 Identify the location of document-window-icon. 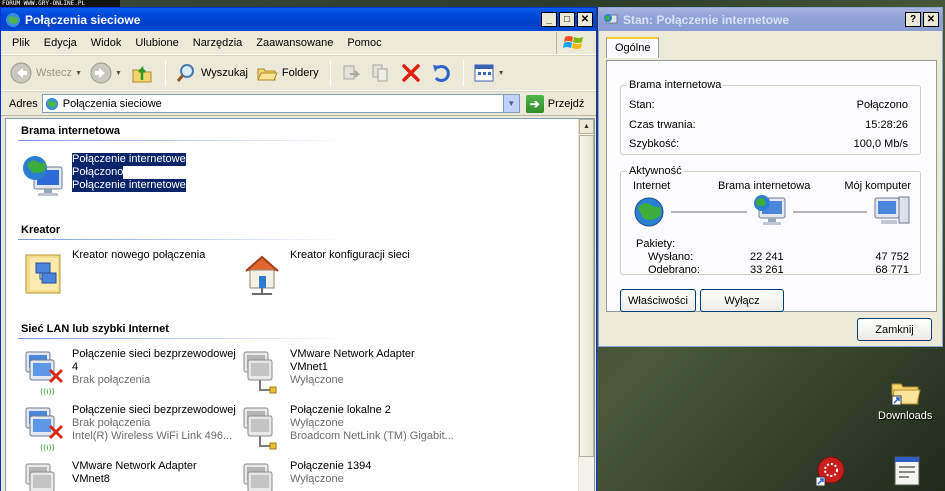
(907, 471).